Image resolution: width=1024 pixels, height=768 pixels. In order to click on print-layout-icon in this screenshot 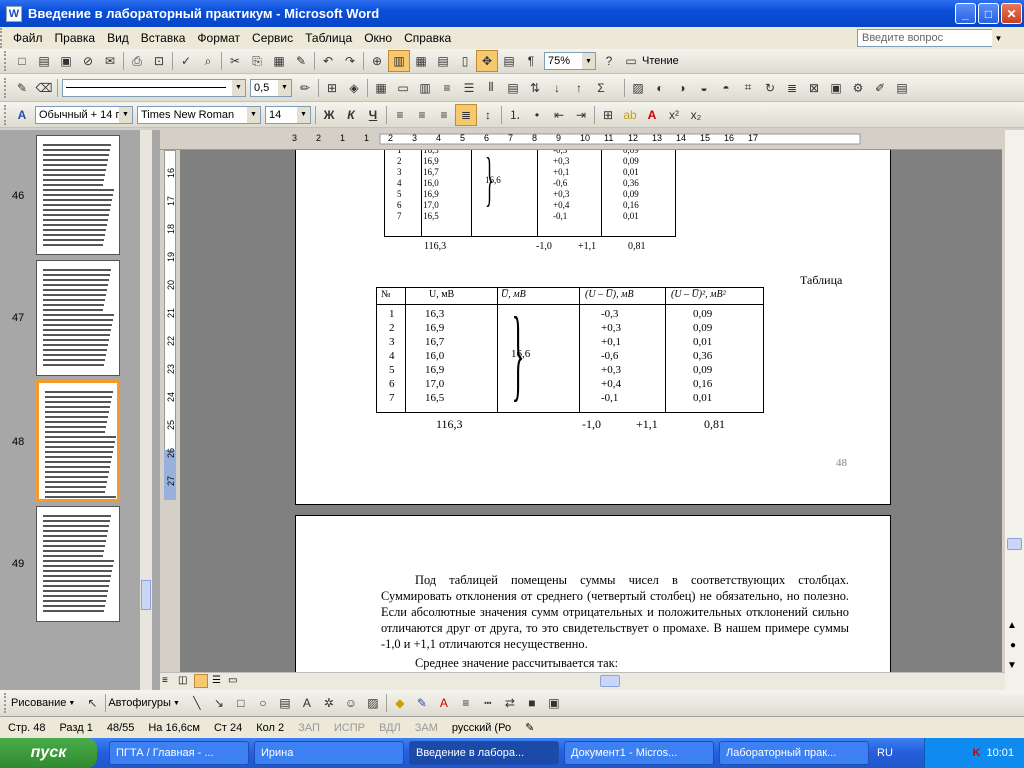, I will do `click(201, 681)`.